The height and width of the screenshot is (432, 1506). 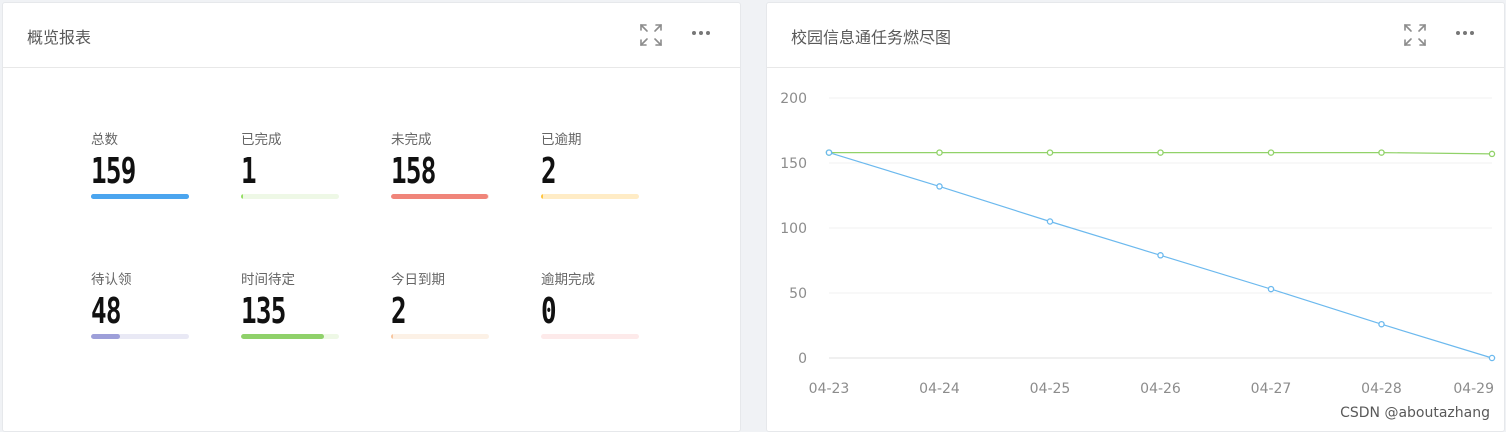 I want to click on x-tick-label: 04-28, so click(x=1381, y=389).